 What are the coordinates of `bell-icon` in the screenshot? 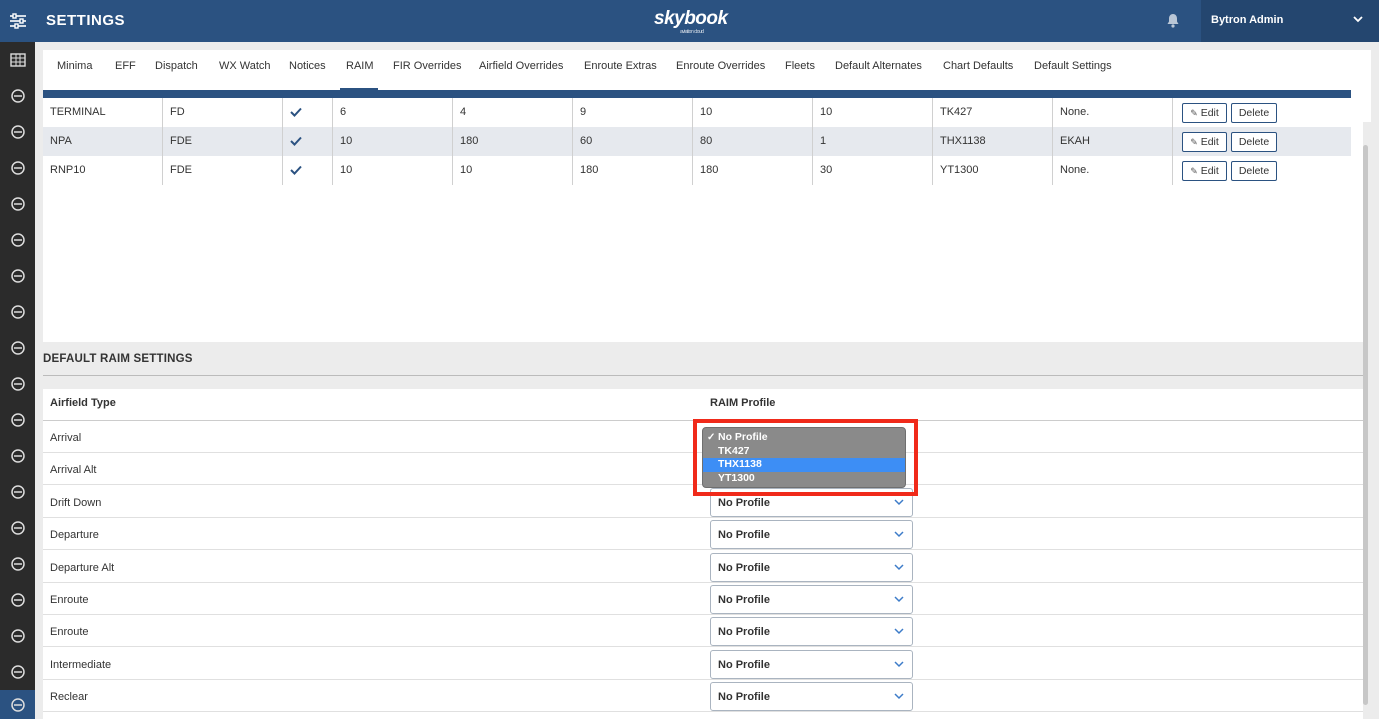 It's located at (1173, 22).